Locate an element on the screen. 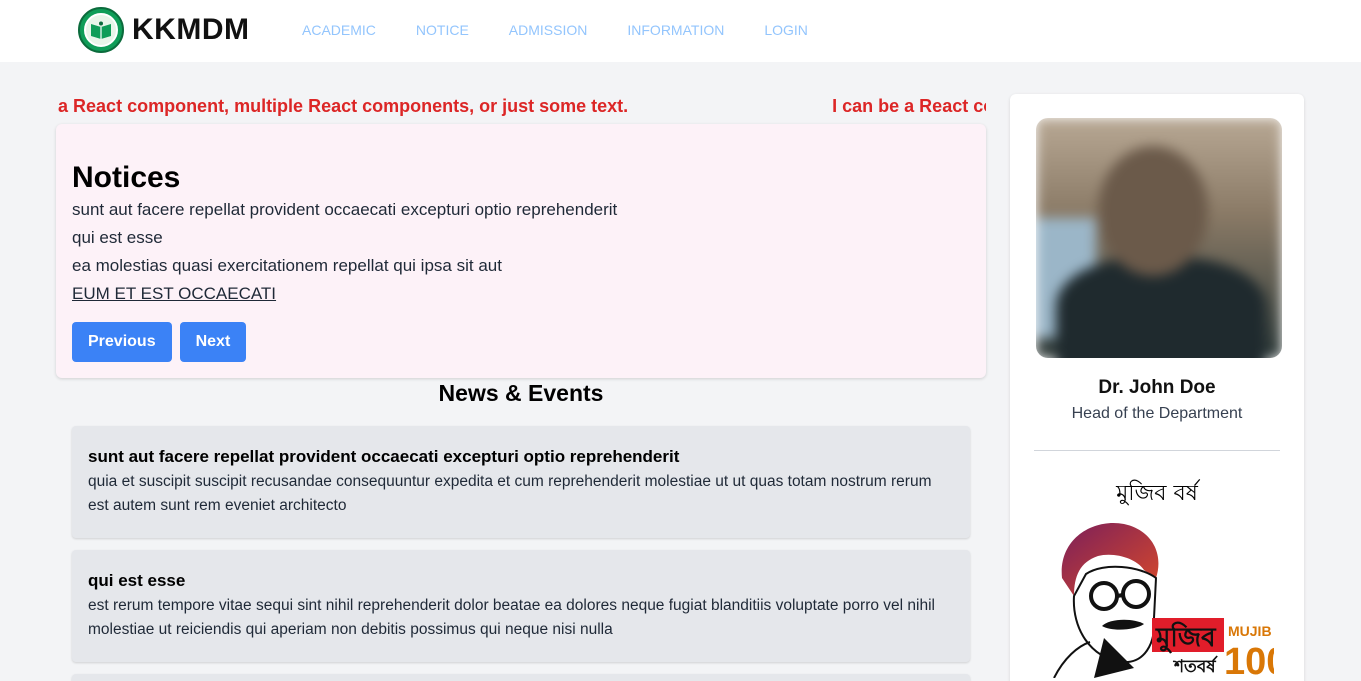 The height and width of the screenshot is (681, 1361). brand-name: KKMDM is located at coordinates (191, 29).